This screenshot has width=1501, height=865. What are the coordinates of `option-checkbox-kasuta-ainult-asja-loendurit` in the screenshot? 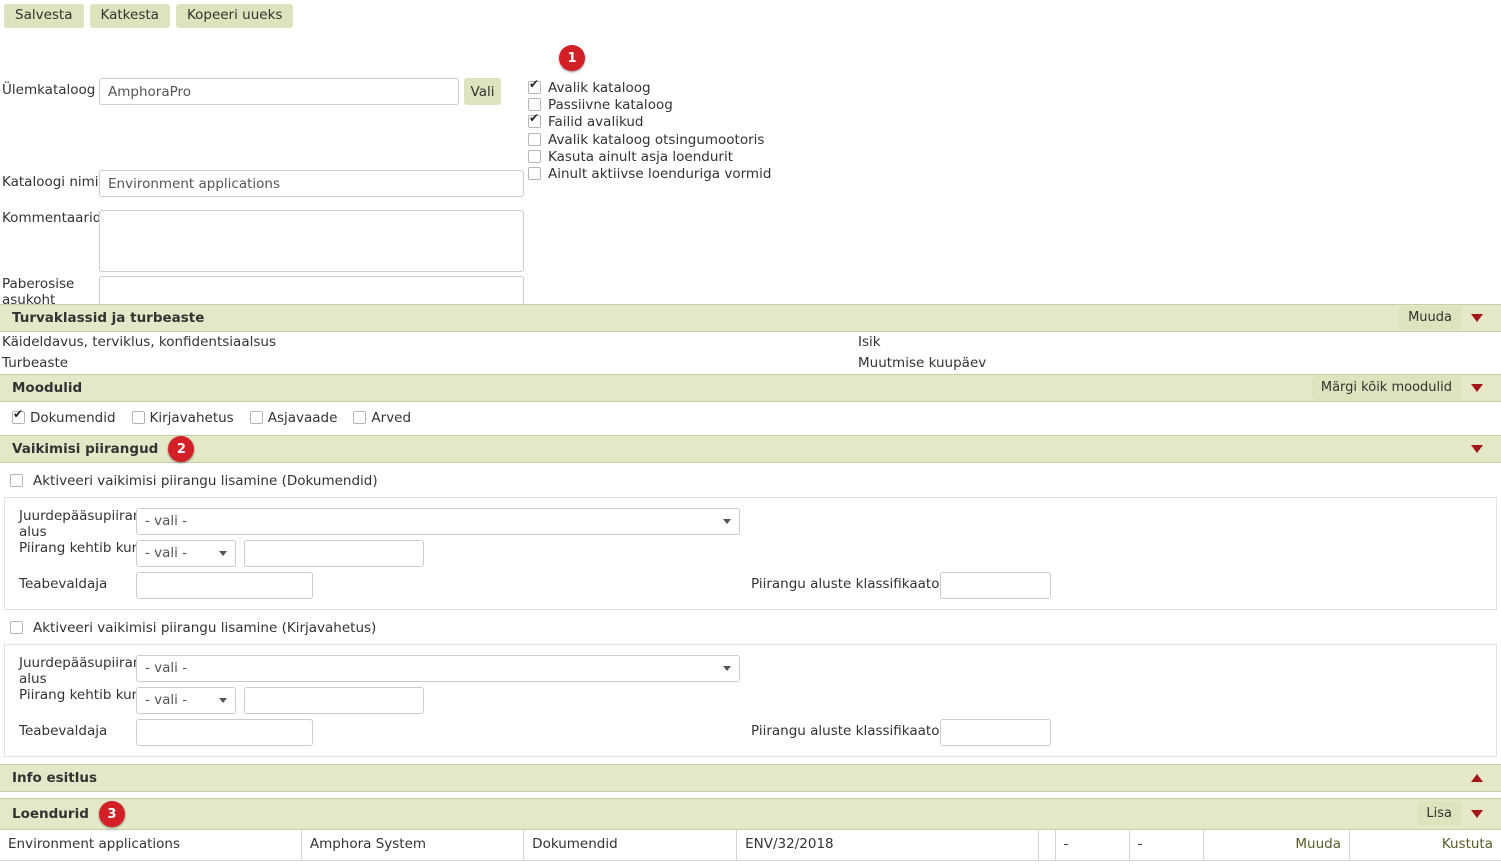 It's located at (534, 156).